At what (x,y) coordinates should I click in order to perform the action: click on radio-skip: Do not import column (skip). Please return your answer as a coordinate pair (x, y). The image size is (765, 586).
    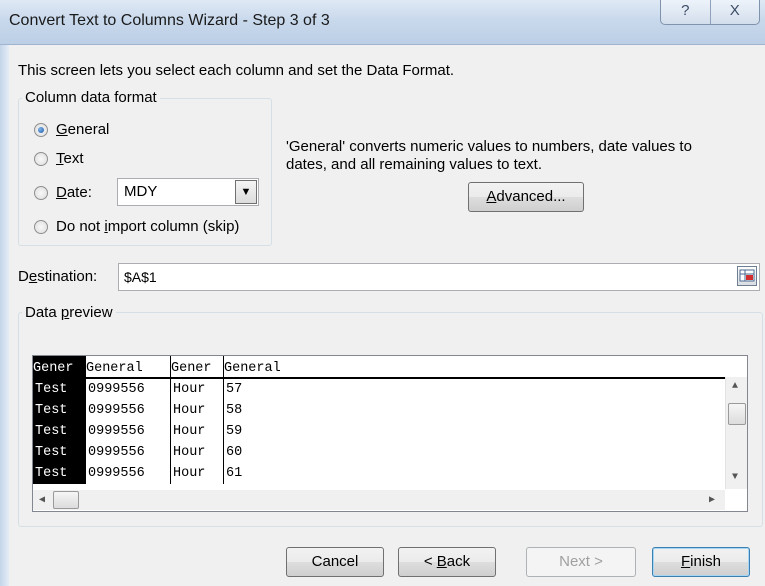
    Looking at the image, I should click on (136, 226).